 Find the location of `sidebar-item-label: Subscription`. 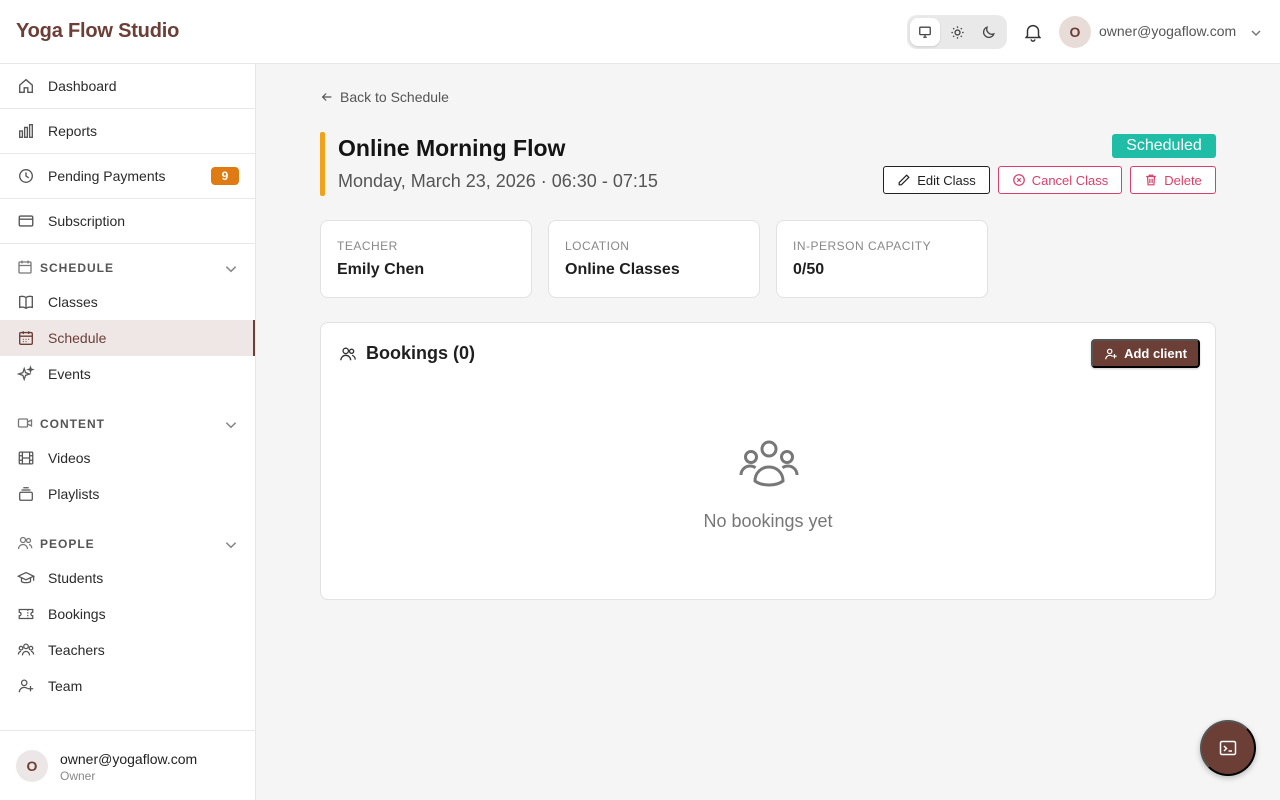

sidebar-item-label: Subscription is located at coordinates (87, 221).